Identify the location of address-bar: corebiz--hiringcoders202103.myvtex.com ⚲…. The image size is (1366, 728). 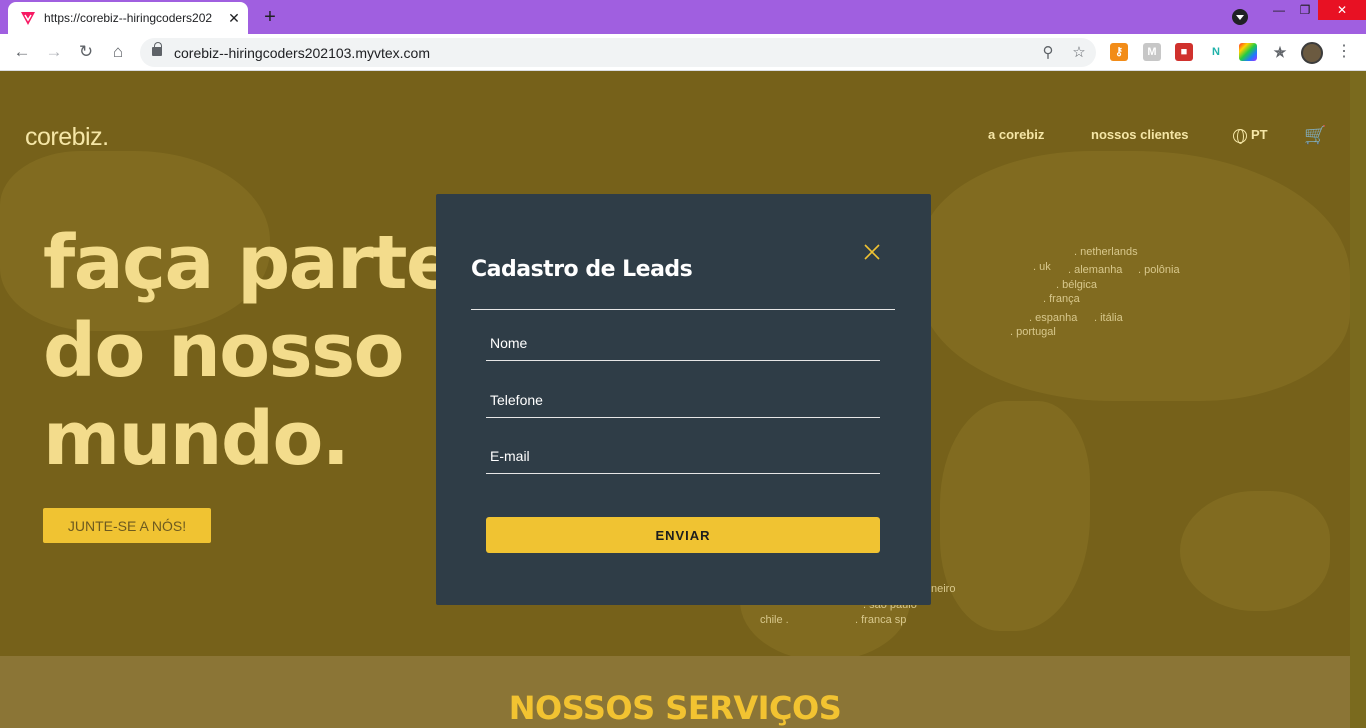
(618, 52).